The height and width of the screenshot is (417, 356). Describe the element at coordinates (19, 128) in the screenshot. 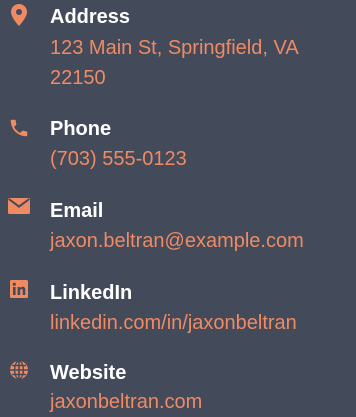

I see `phone-icon` at that location.